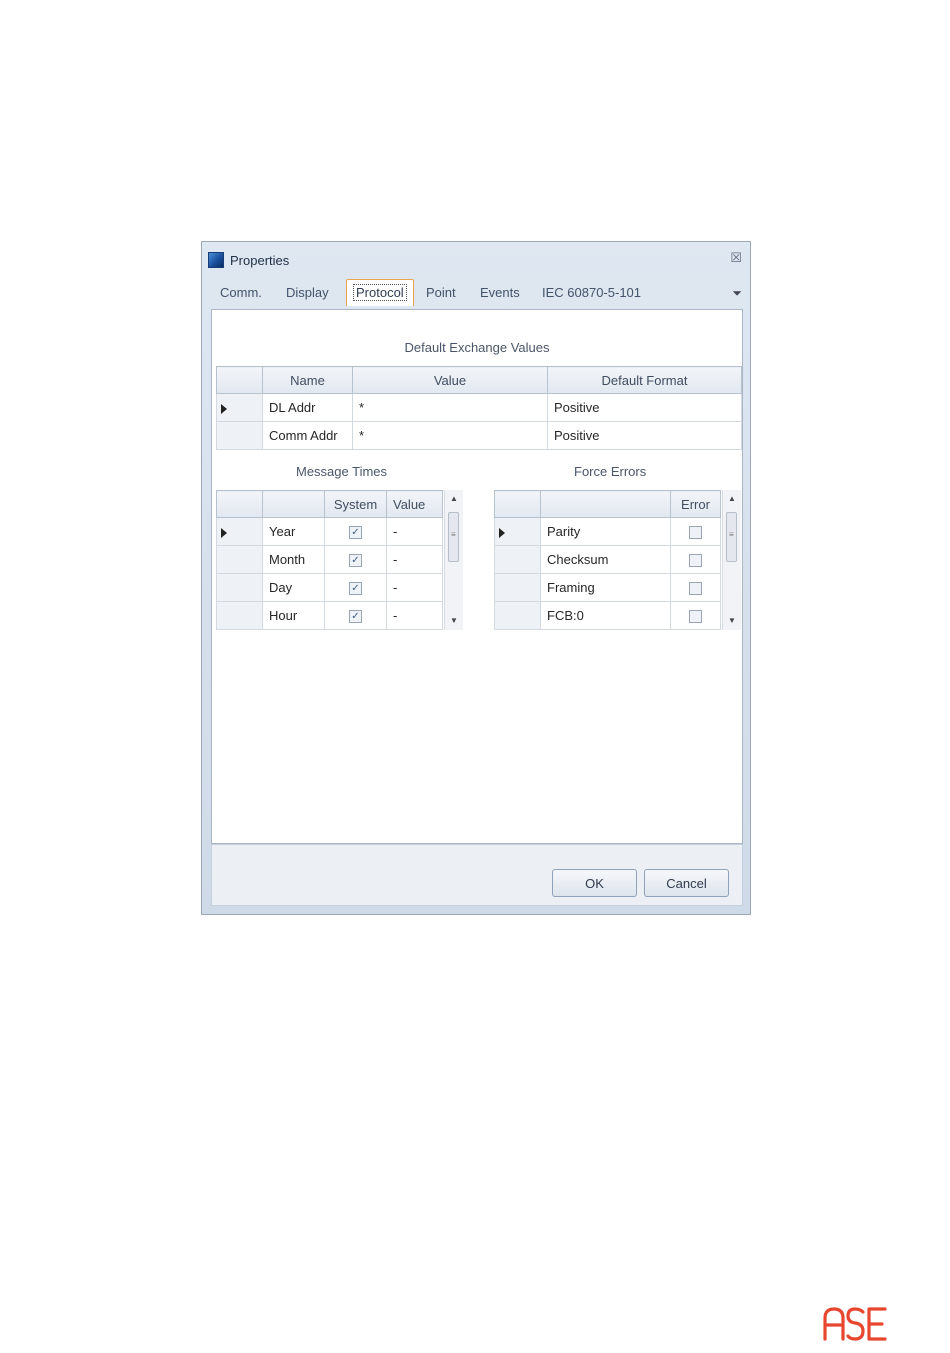 This screenshot has width=950, height=1353. Describe the element at coordinates (342, 471) in the screenshot. I see `message-times-label: Message Times` at that location.